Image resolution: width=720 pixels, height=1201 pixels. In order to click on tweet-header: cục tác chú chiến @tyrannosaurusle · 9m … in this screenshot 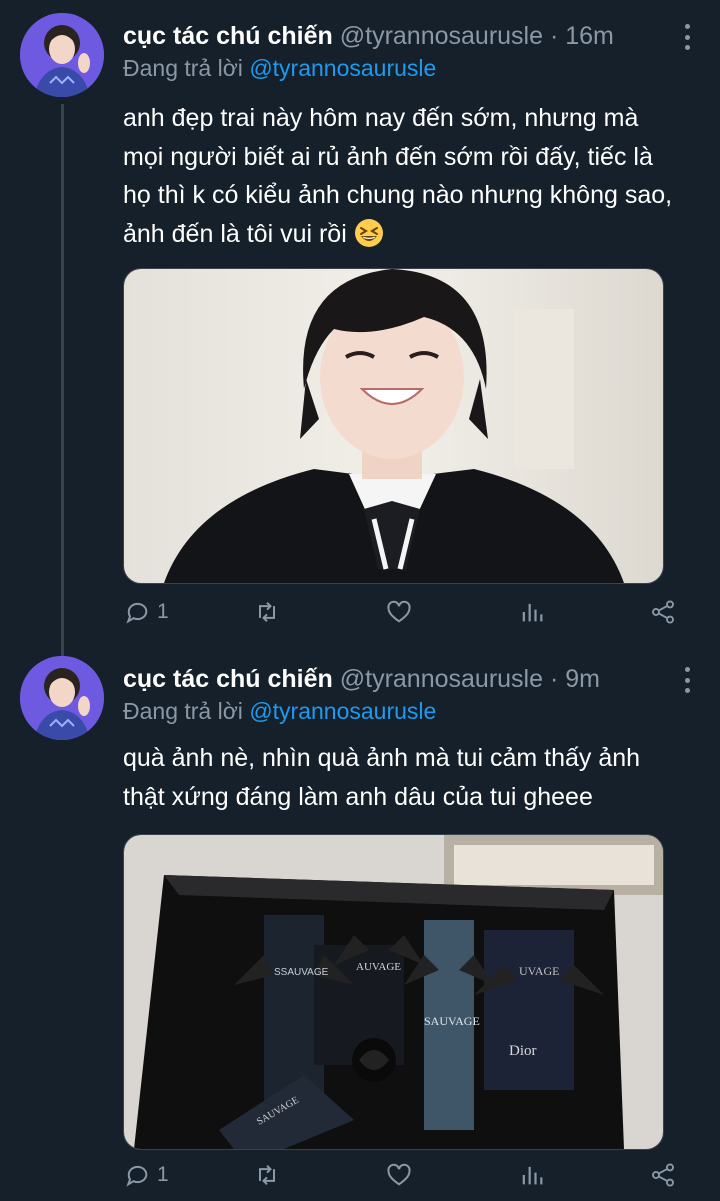, I will do `click(396, 695)`.